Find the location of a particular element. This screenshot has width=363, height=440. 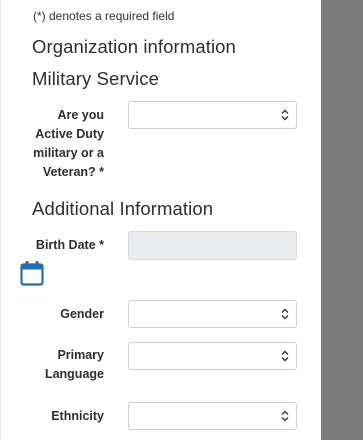

birth-date-label: Birth Date * is located at coordinates (69, 245).